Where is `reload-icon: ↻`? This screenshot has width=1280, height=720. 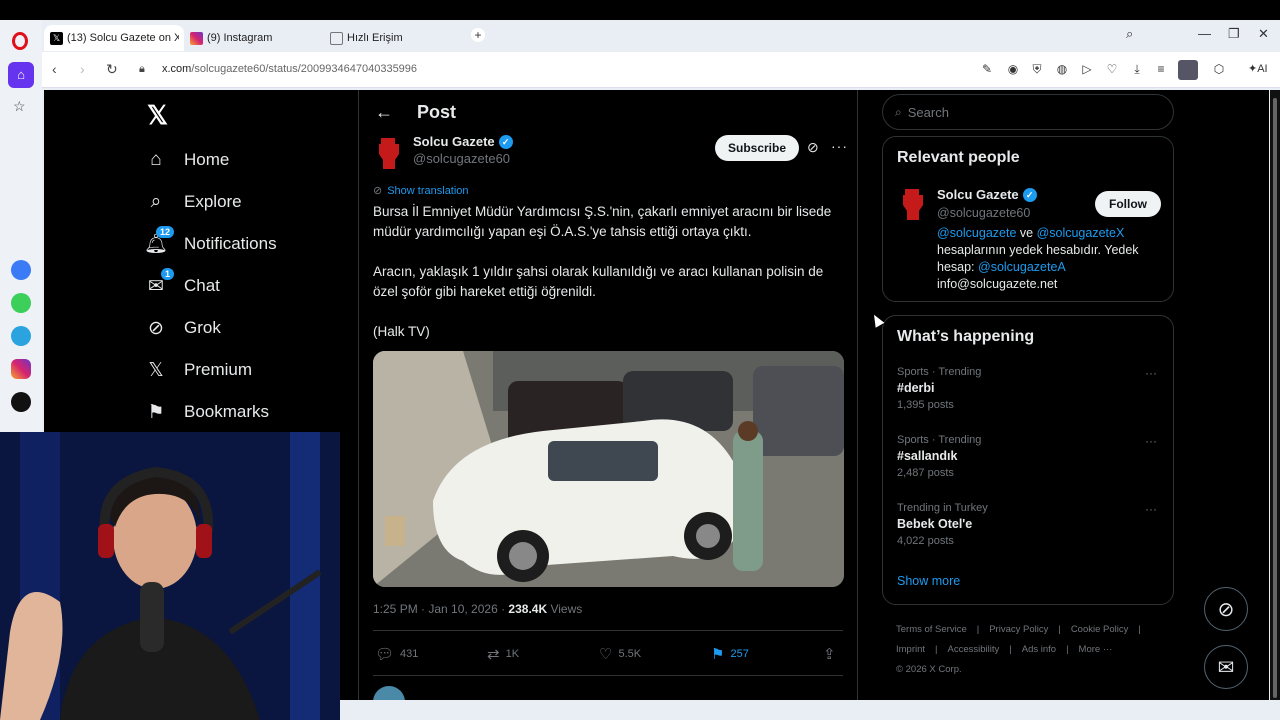 reload-icon: ↻ is located at coordinates (112, 69).